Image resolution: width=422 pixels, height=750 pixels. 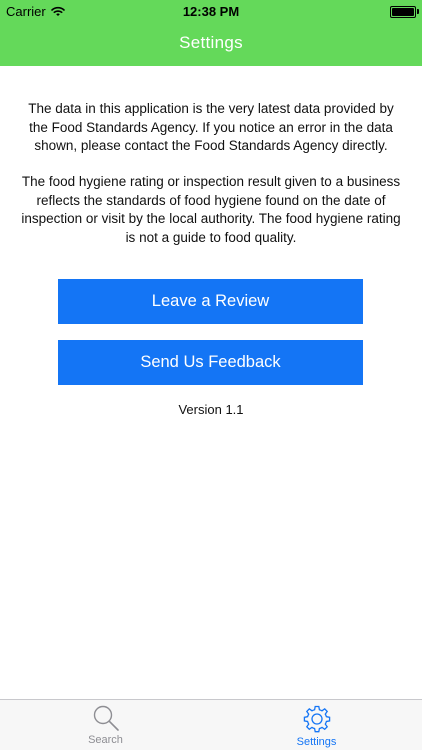 What do you see at coordinates (106, 718) in the screenshot?
I see `search-icon` at bounding box center [106, 718].